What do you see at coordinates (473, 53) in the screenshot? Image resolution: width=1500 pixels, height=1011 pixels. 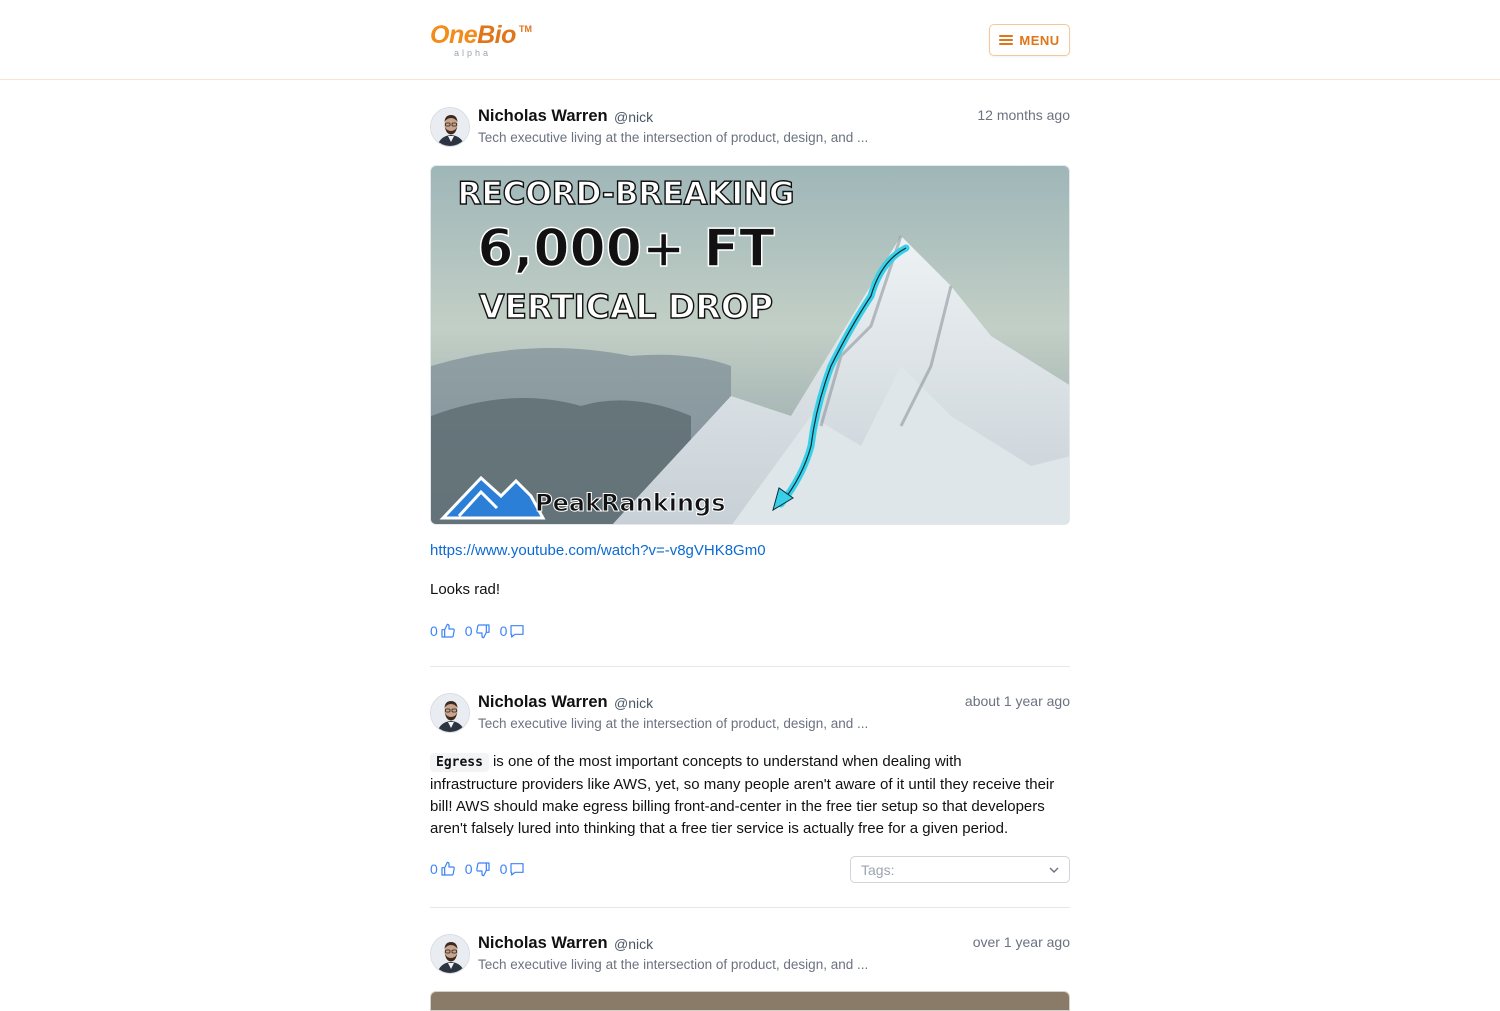 I see `logo-stage: alpha` at bounding box center [473, 53].